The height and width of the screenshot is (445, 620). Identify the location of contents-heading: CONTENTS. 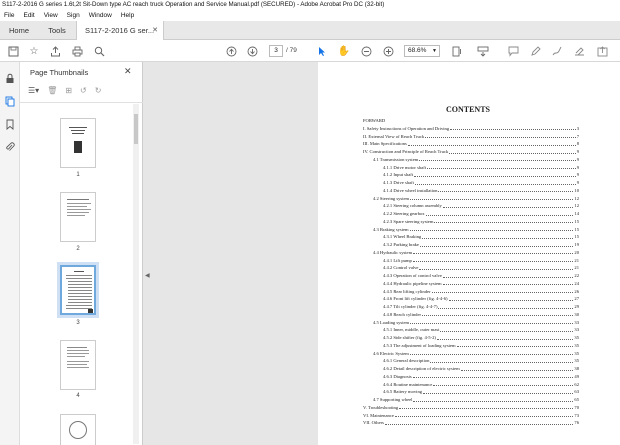
(467, 109).